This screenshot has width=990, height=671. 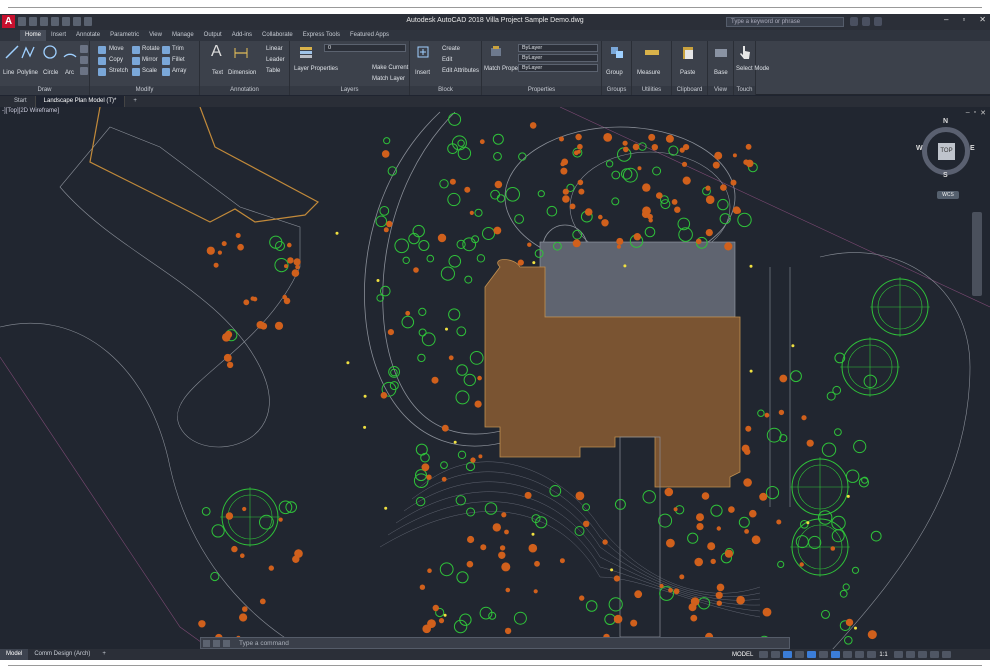 What do you see at coordinates (651, 90) in the screenshot?
I see `utilities-panel-title: Utilities` at bounding box center [651, 90].